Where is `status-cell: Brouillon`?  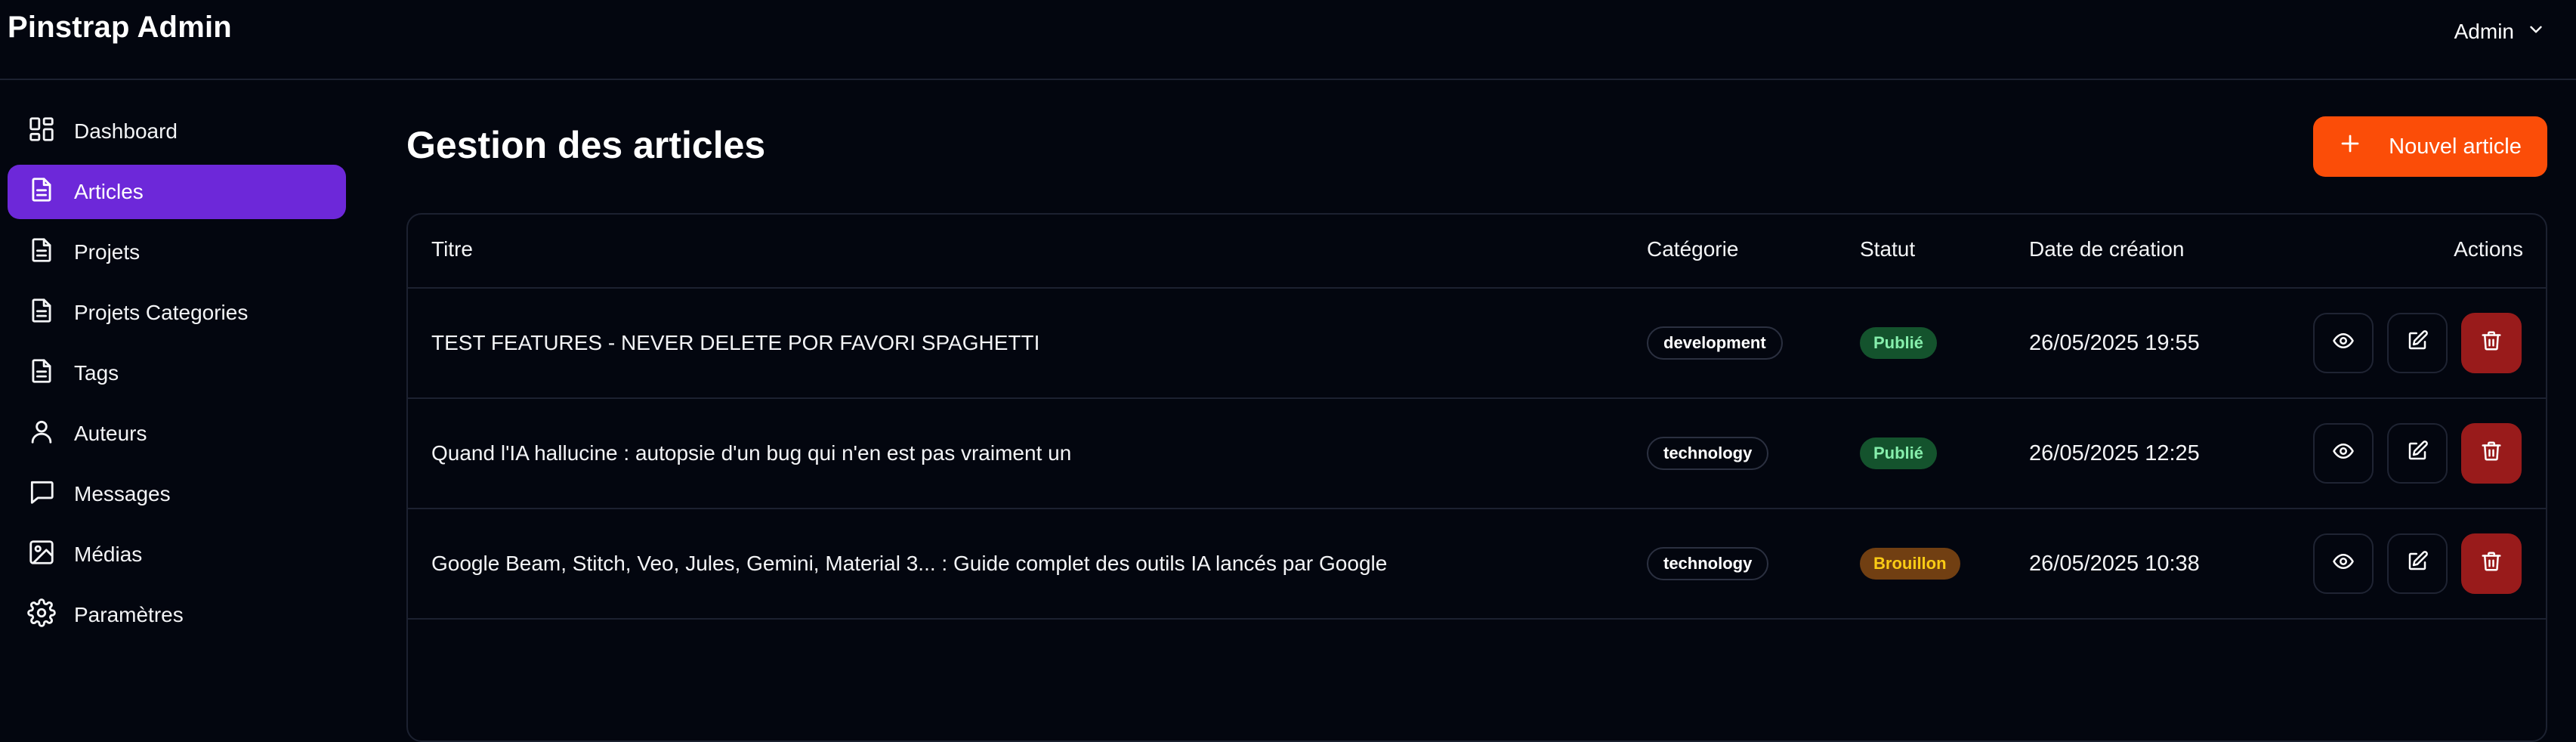
status-cell: Brouillon is located at coordinates (1910, 564).